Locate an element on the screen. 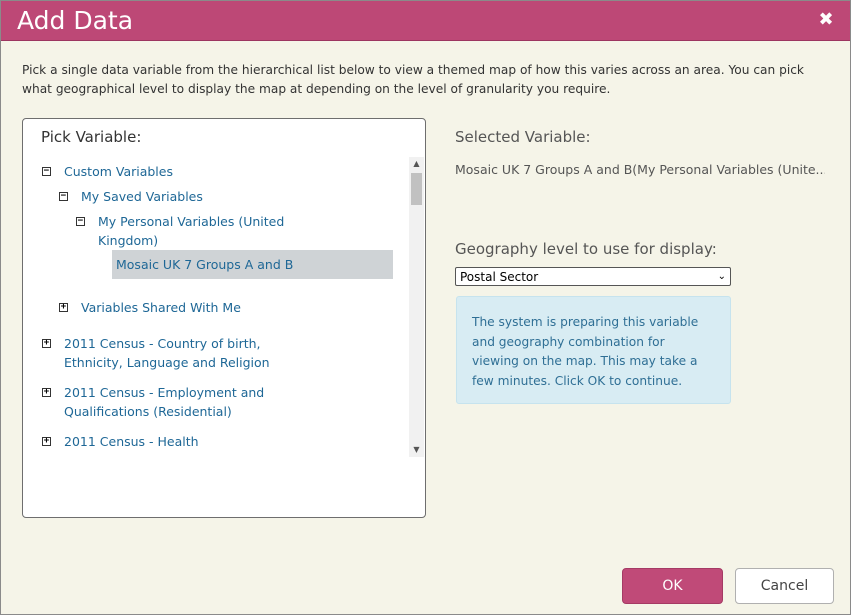  tree-node-selected-variable: Mosaic UK 7 Groups A and B is located at coordinates (252, 264).